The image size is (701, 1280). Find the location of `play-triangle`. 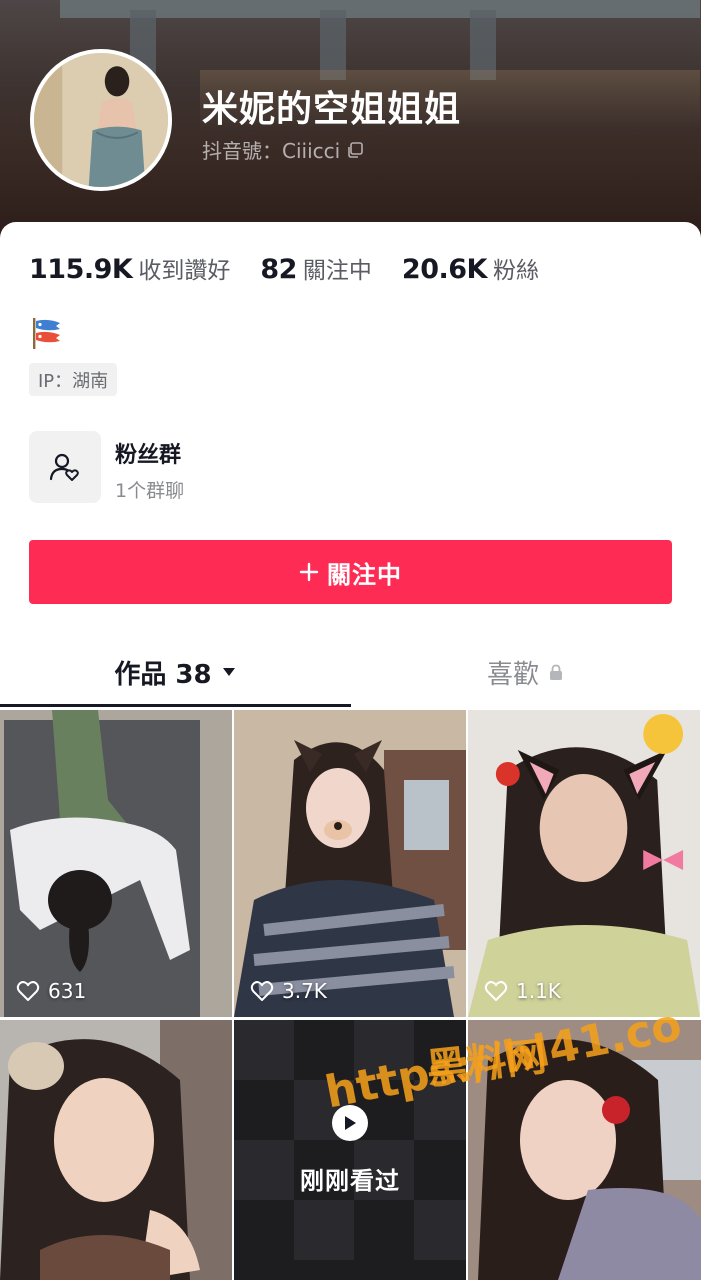

play-triangle is located at coordinates (350, 1122).